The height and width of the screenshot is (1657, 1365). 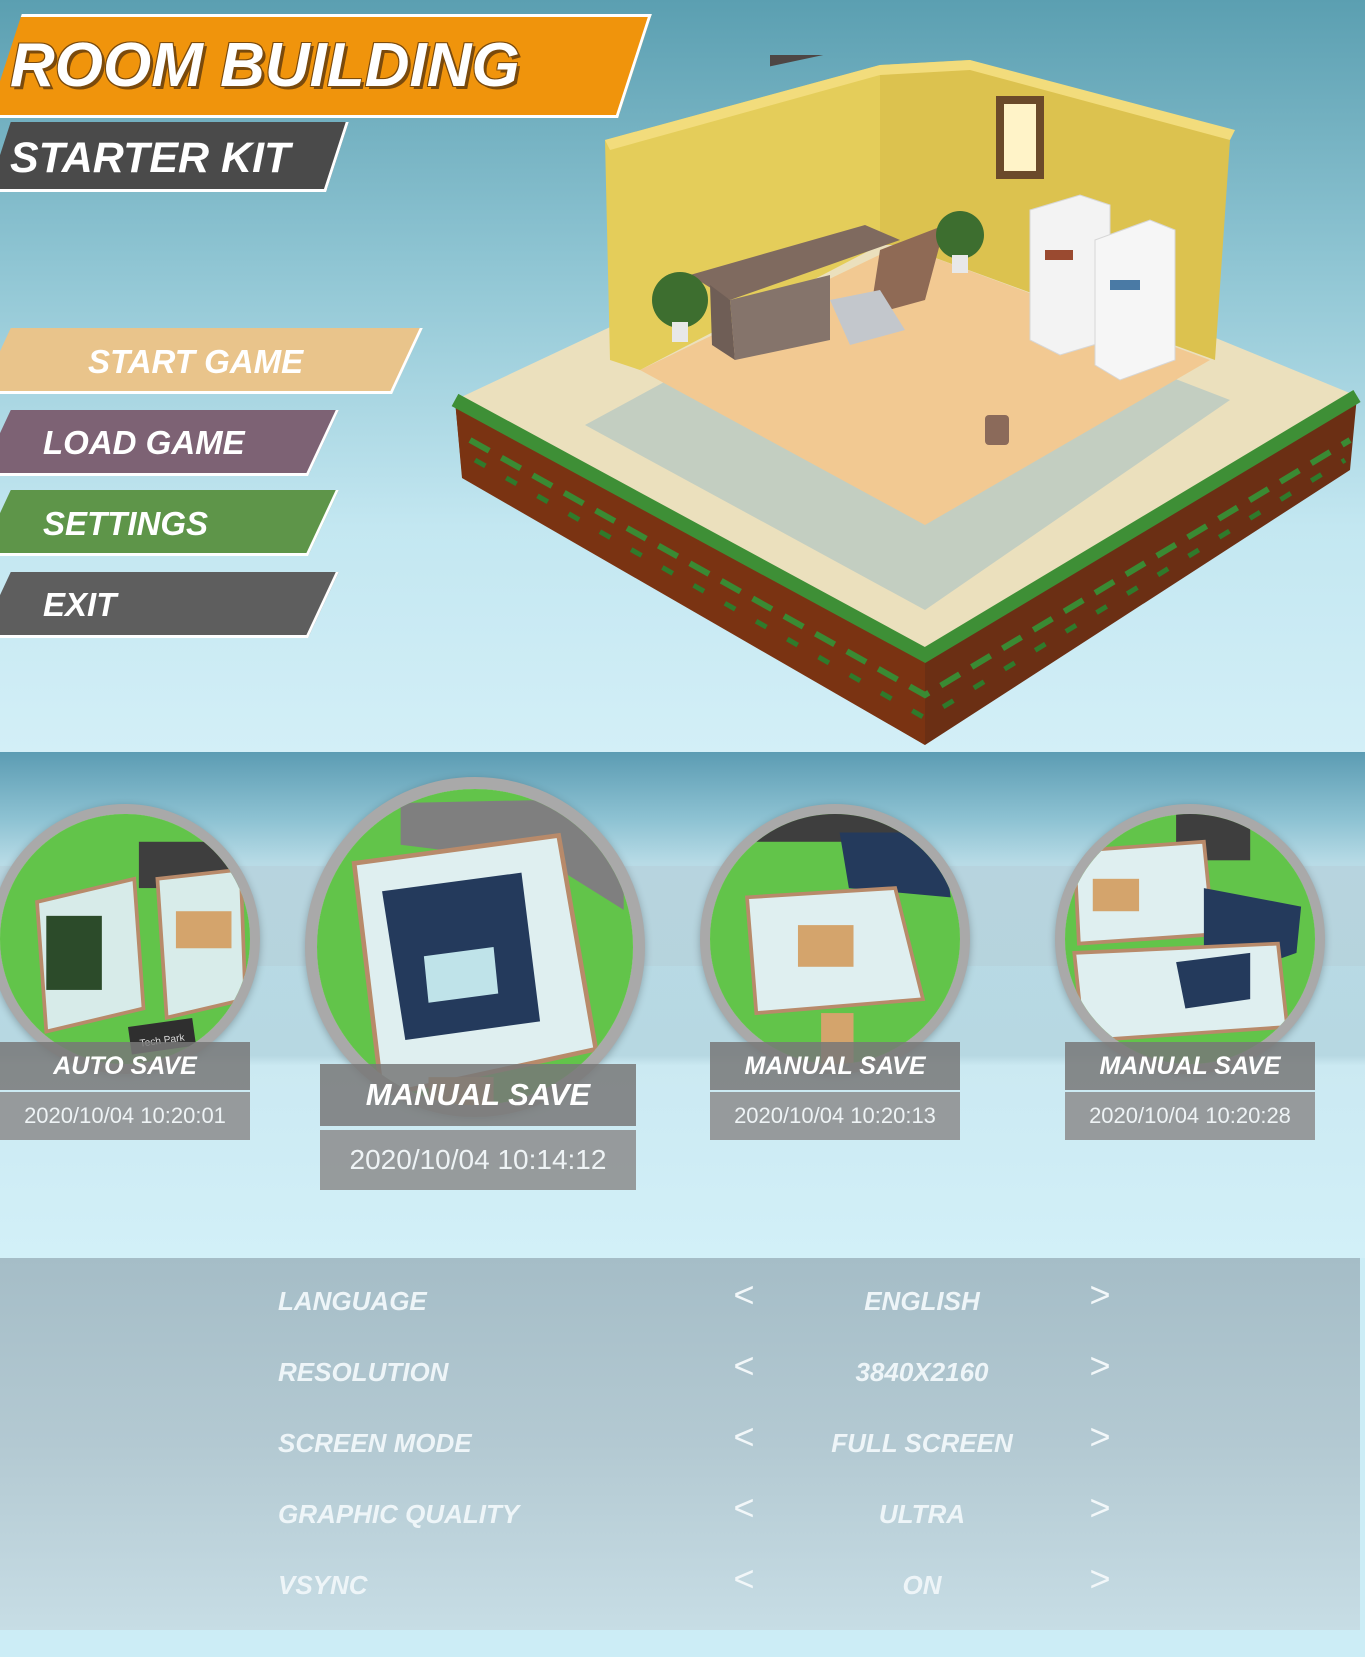 I want to click on setting-row-screen-mode: SCREEN MODE < FULL SCREEN >, so click(x=680, y=1442).